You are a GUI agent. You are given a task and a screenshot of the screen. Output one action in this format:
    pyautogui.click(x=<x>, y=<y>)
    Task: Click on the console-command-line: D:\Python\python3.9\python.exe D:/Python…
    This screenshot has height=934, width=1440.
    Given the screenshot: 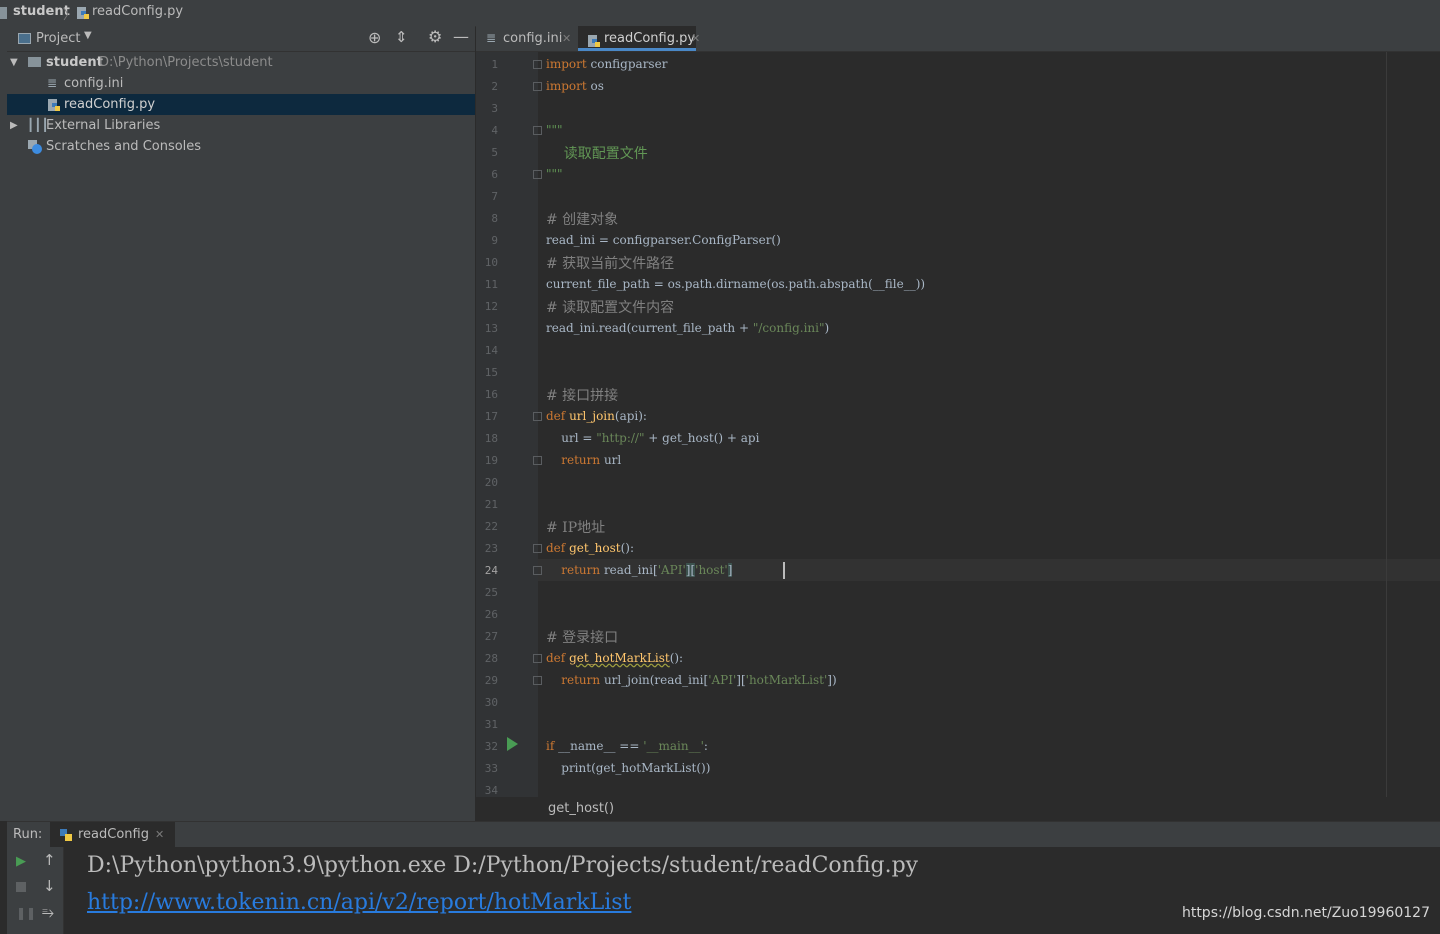 What is the action you would take?
    pyautogui.click(x=503, y=865)
    